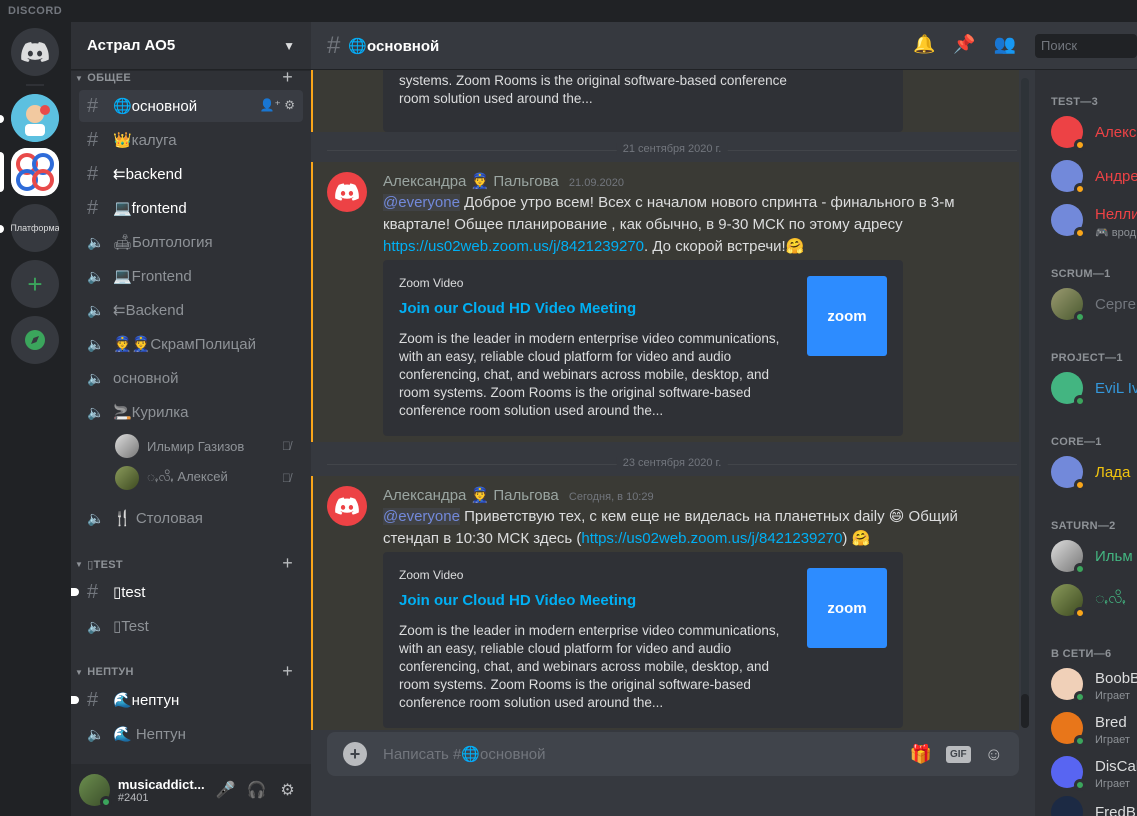 The height and width of the screenshot is (816, 1137). What do you see at coordinates (225, 790) in the screenshot?
I see `microphone-icon: 🎤` at bounding box center [225, 790].